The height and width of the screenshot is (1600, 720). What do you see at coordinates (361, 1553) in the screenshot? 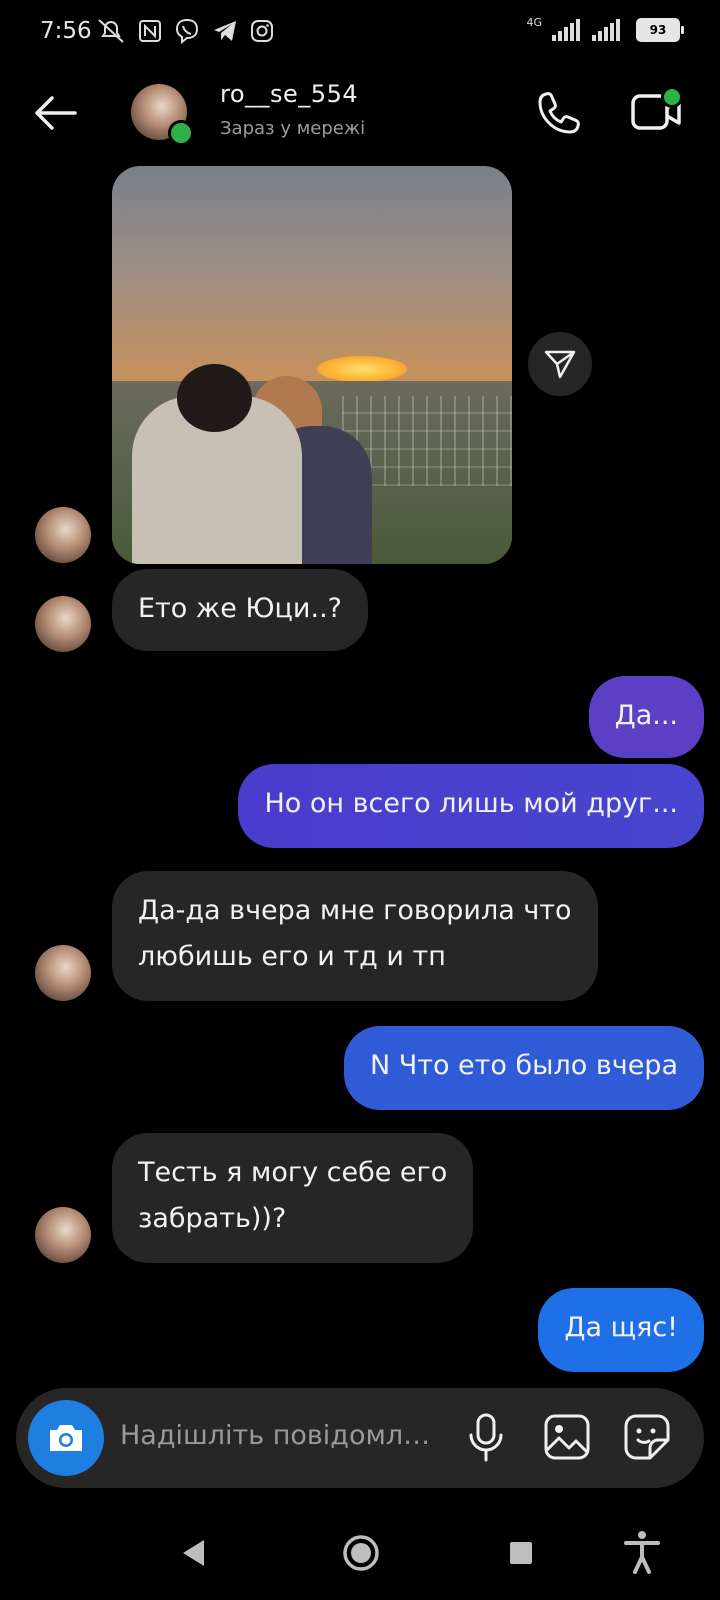
I see `nav-home-icon` at bounding box center [361, 1553].